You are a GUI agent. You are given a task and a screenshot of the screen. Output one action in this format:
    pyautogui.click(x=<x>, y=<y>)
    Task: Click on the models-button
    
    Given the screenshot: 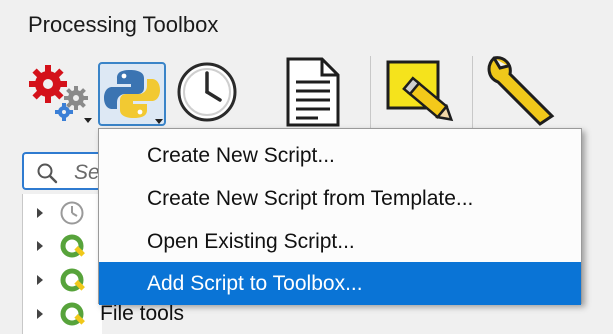 What is the action you would take?
    pyautogui.click(x=61, y=93)
    